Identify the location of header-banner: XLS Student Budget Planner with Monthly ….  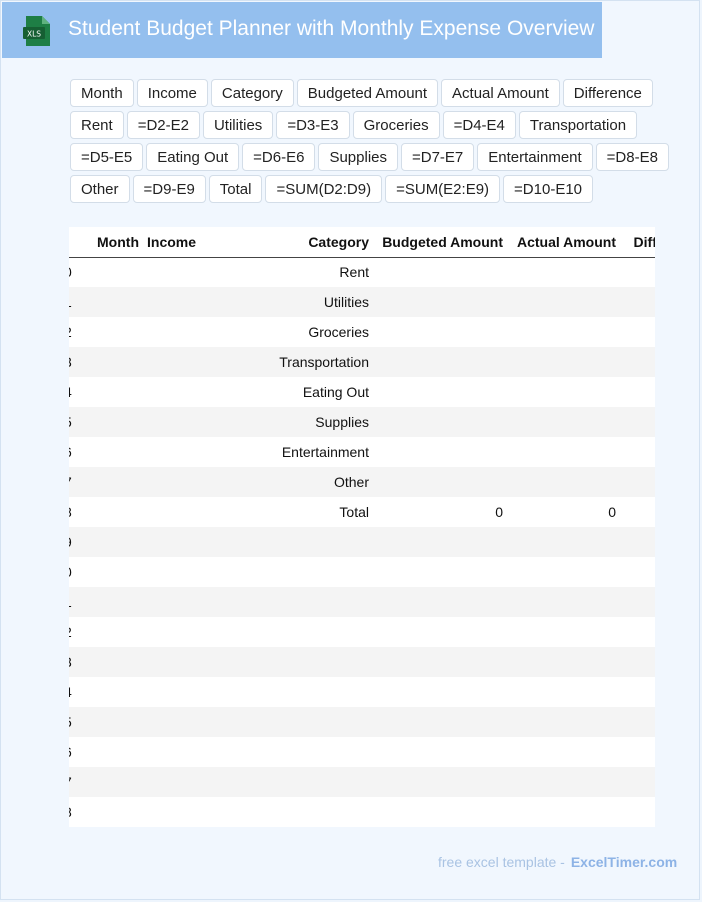
(302, 30).